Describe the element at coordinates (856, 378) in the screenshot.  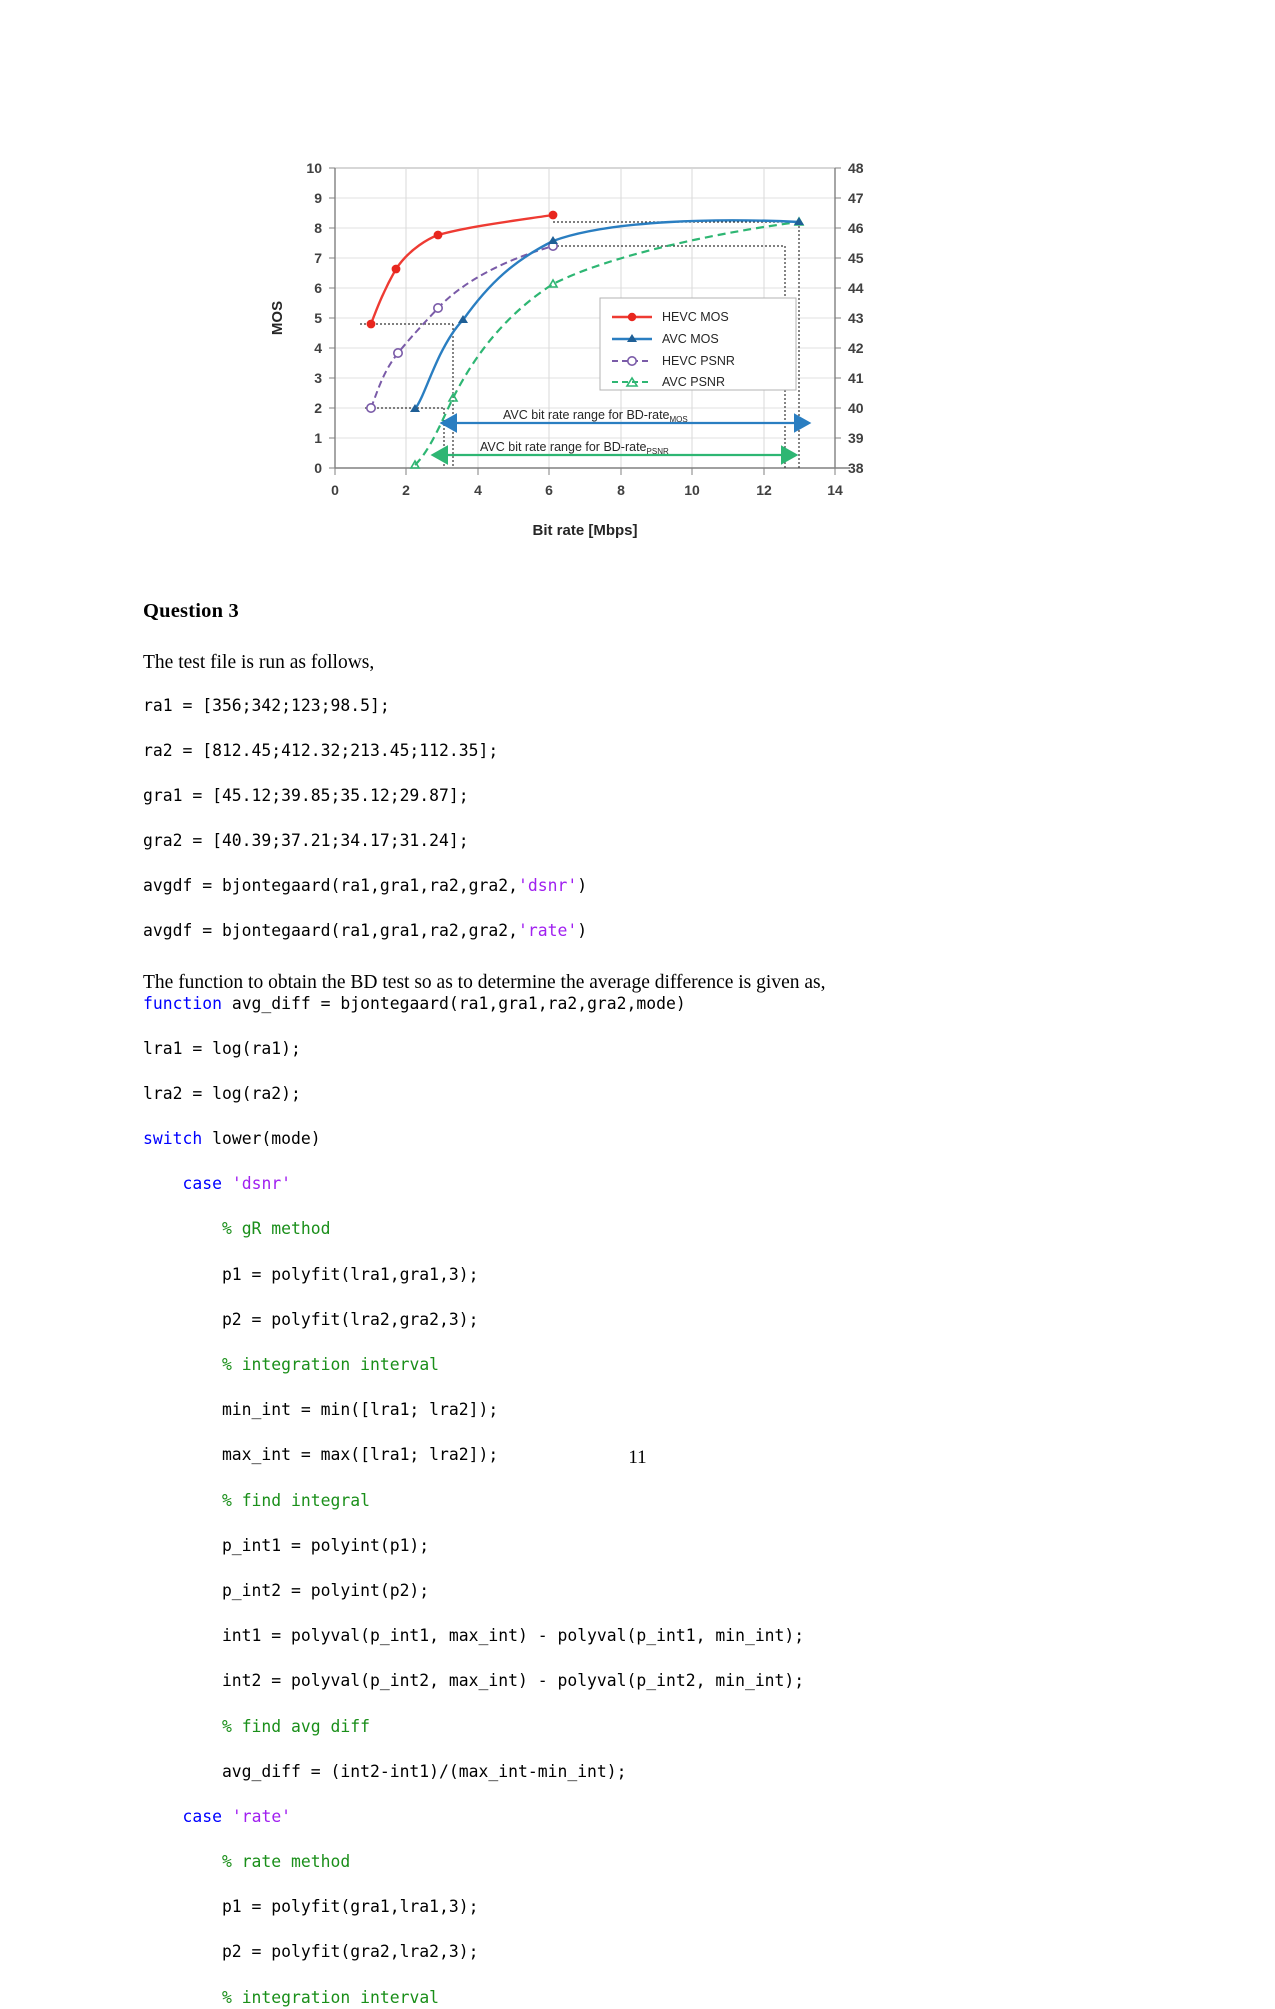
I see `svg-text: 41` at that location.